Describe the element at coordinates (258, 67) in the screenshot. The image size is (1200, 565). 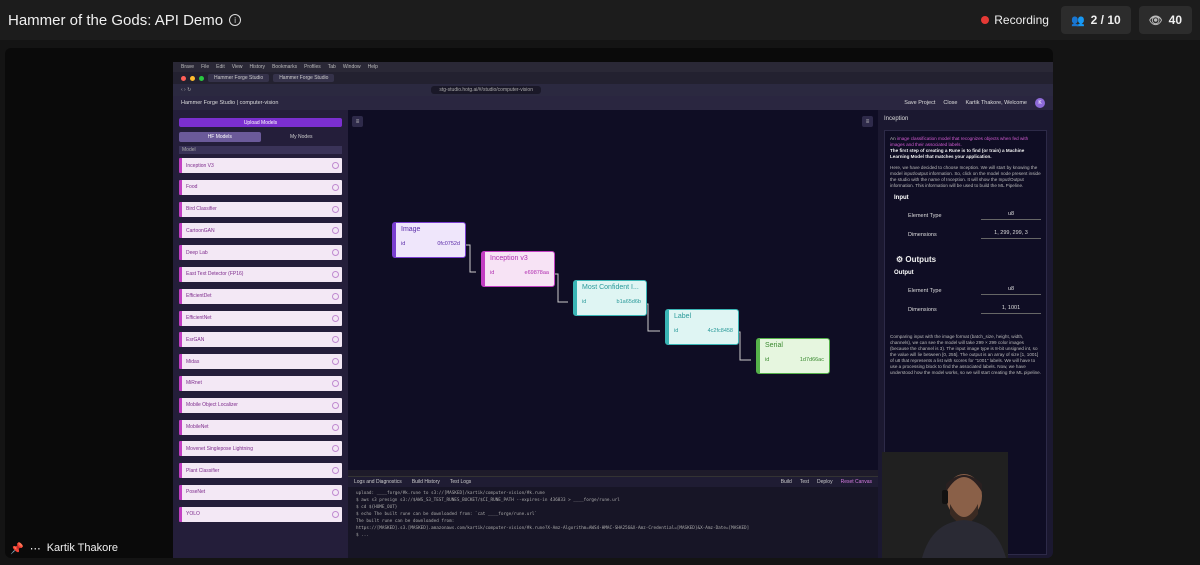
I see `menu-item: History` at that location.